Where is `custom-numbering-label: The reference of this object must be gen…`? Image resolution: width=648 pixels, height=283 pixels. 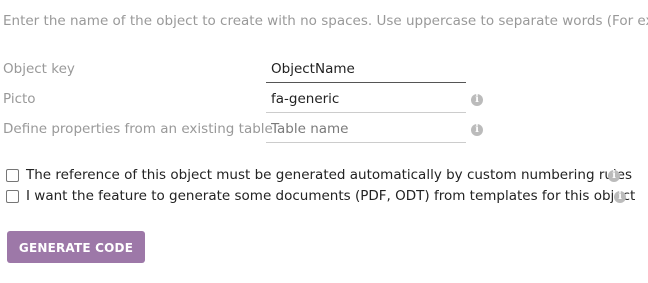 custom-numbering-label: The reference of this object must be gen… is located at coordinates (329, 175).